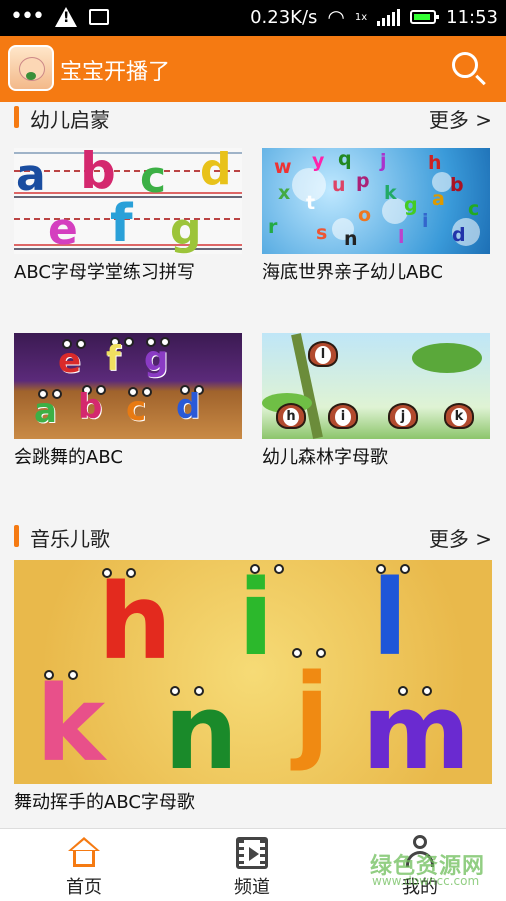 The image size is (506, 901). What do you see at coordinates (426, 881) in the screenshot?
I see `watermark-subtext: www.downcc.com` at bounding box center [426, 881].